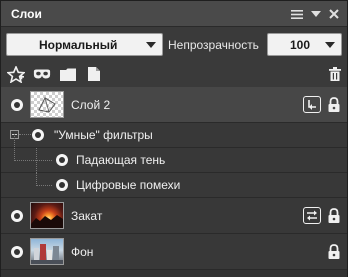 This screenshot has height=277, width=348. I want to click on filter-row-digital-noise: Цифровые помехи, so click(174, 185).